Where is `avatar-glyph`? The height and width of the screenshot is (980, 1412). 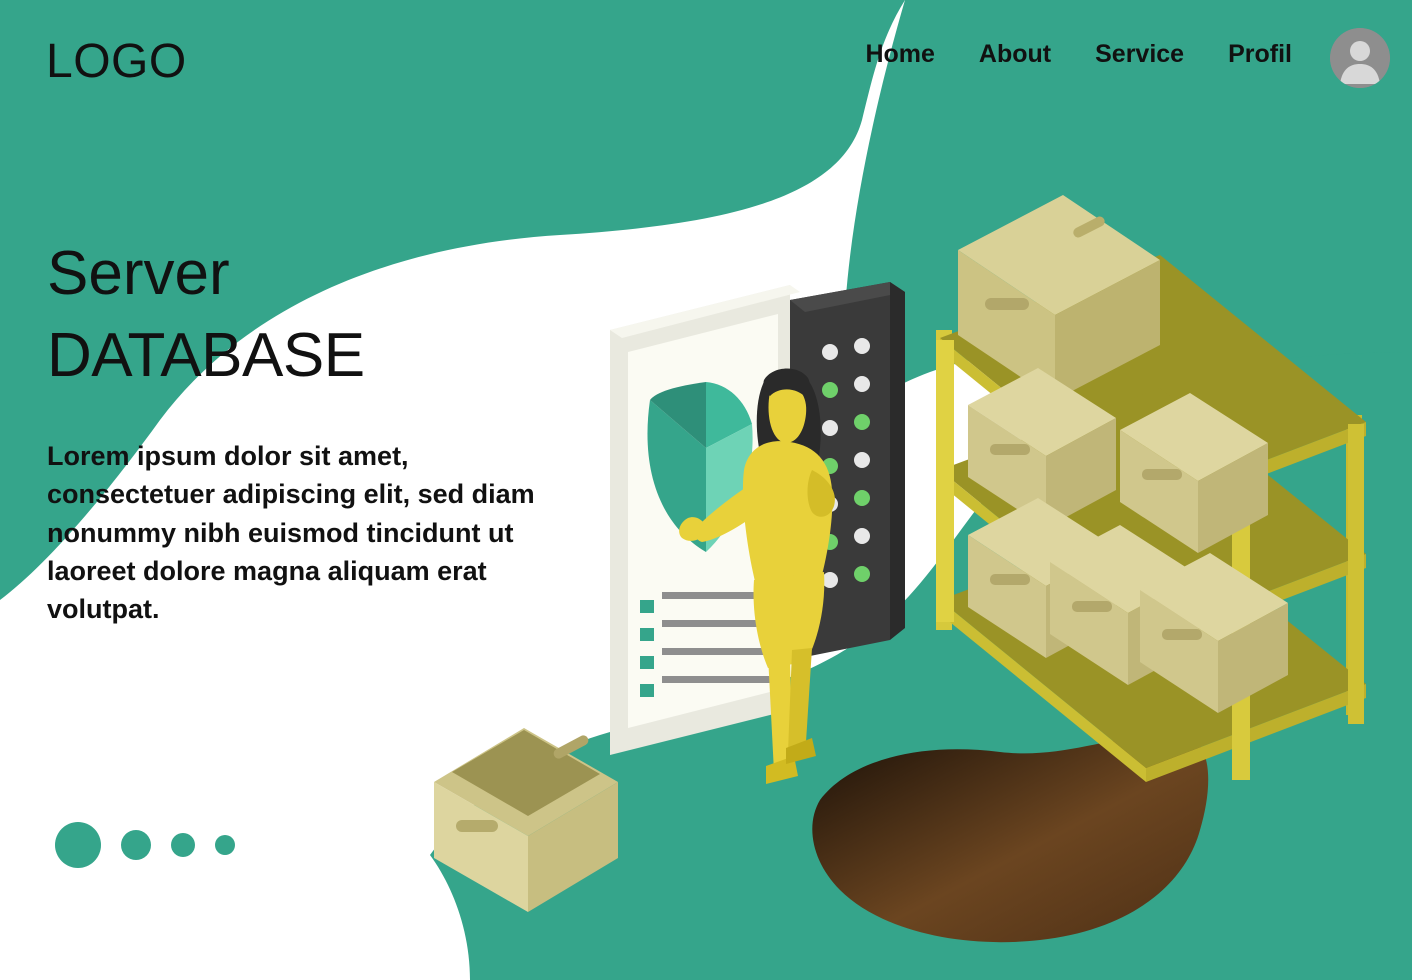 avatar-glyph is located at coordinates (1360, 58).